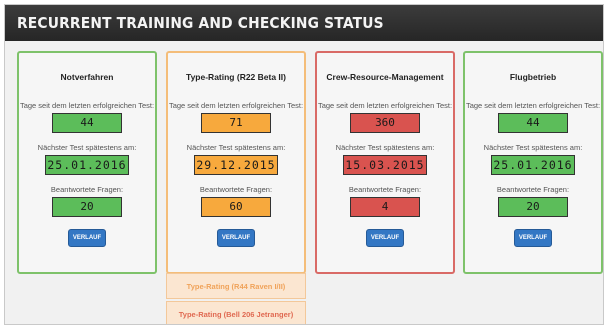 Image resolution: width=608 pixels, height=325 pixels. Describe the element at coordinates (236, 77) in the screenshot. I see `card-title: Type-Rating (R22 Beta II)` at that location.